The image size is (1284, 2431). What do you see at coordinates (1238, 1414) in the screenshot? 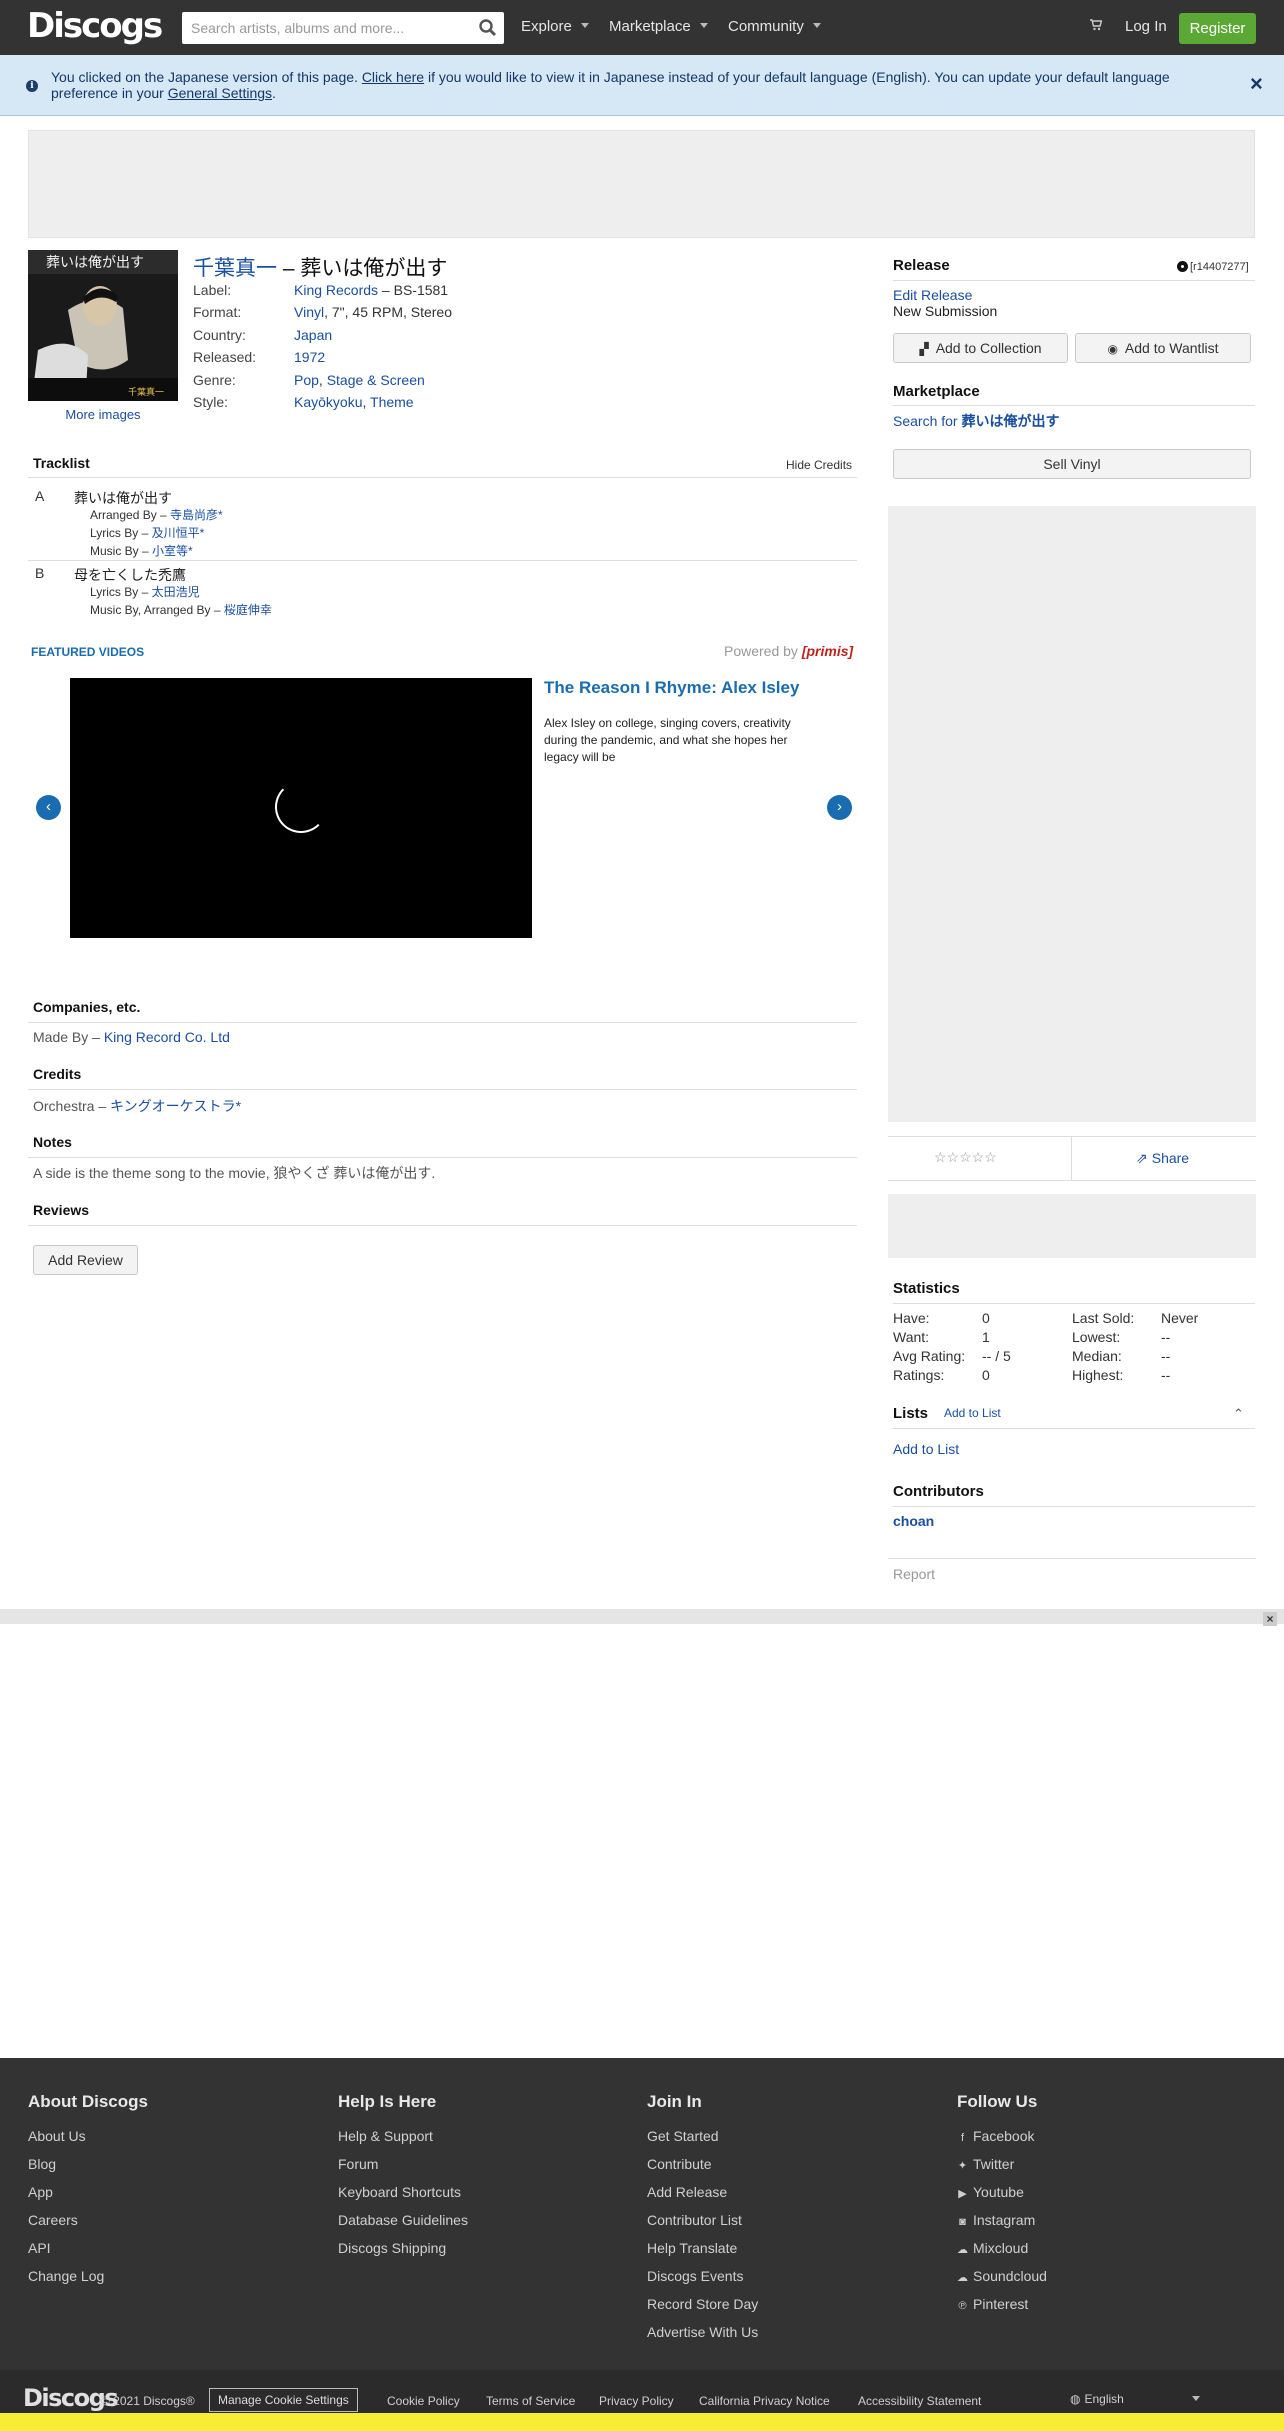
I see `chevron-up-icon: ⌃` at bounding box center [1238, 1414].